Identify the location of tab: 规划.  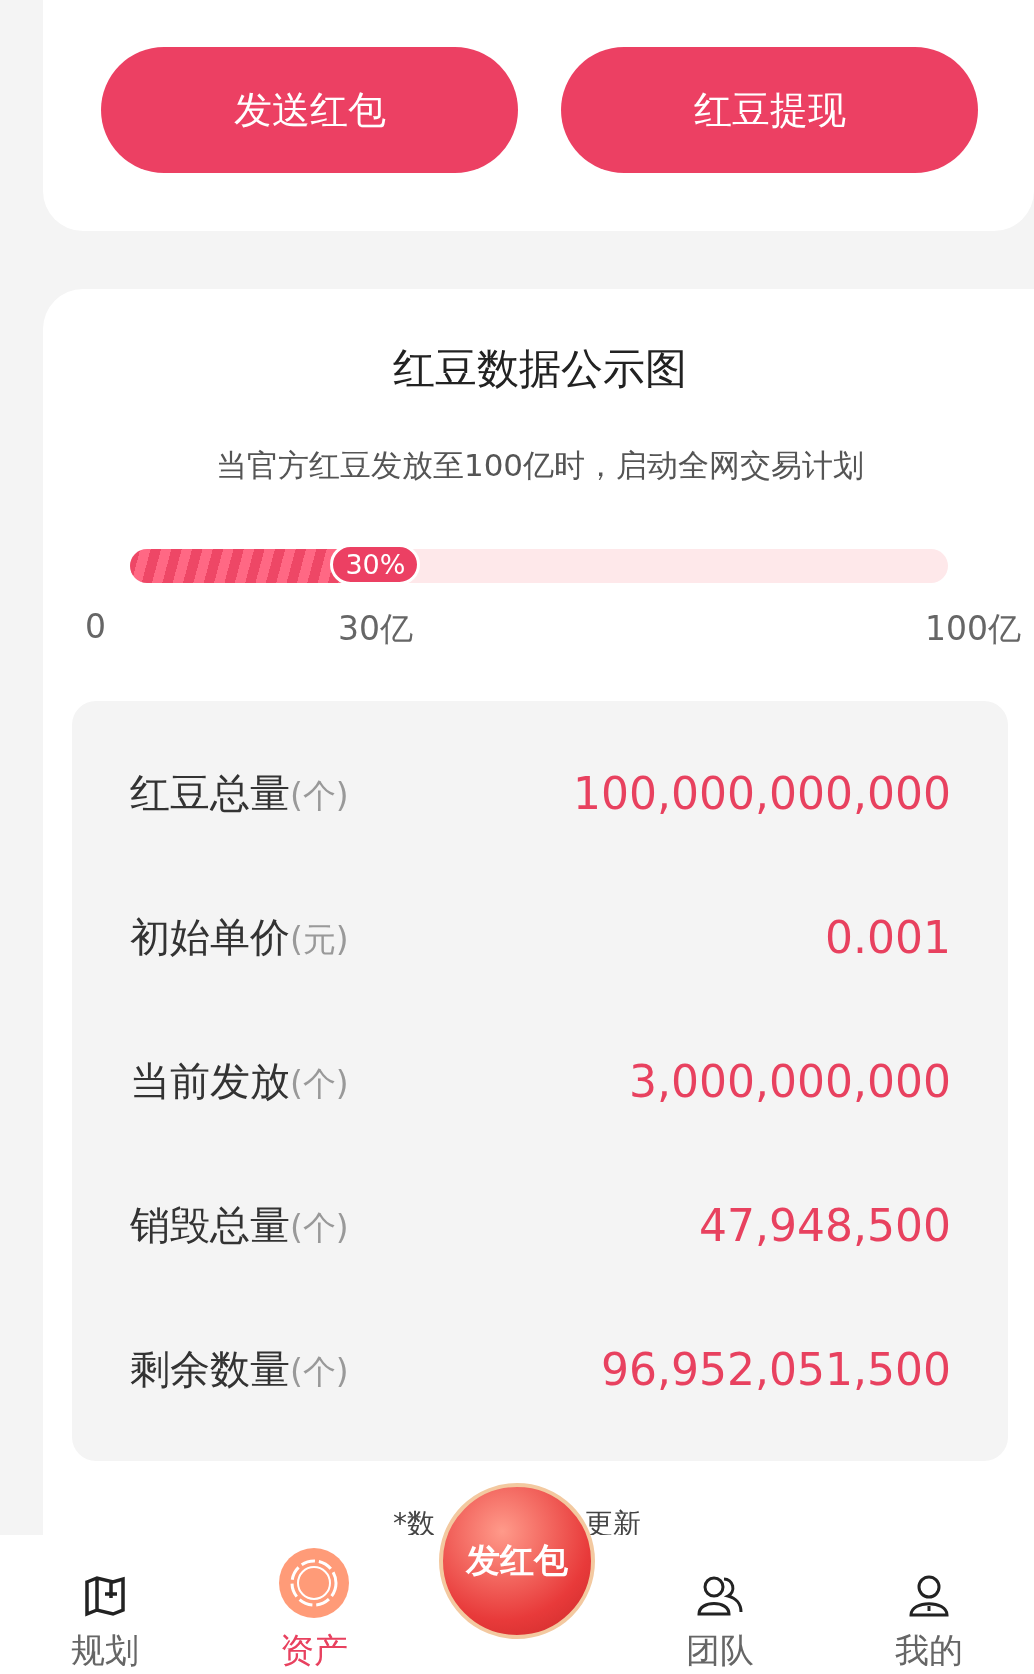
(105, 1604).